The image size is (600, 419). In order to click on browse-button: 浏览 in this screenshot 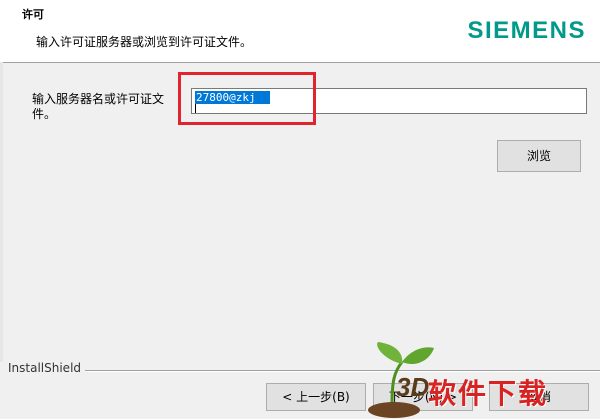, I will do `click(539, 156)`.